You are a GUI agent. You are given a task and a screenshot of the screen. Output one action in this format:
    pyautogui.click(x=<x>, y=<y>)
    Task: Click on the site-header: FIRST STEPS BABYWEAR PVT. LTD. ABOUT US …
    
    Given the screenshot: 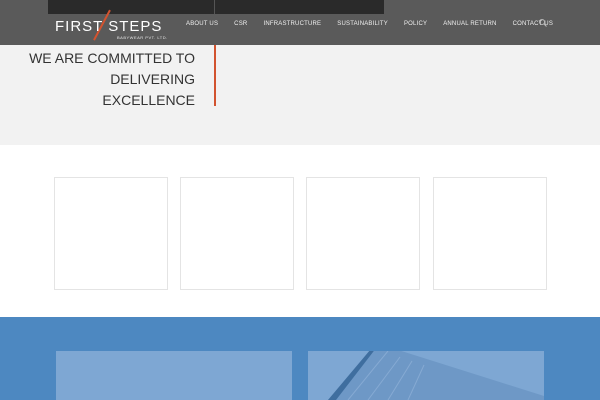 What is the action you would take?
    pyautogui.click(x=300, y=22)
    